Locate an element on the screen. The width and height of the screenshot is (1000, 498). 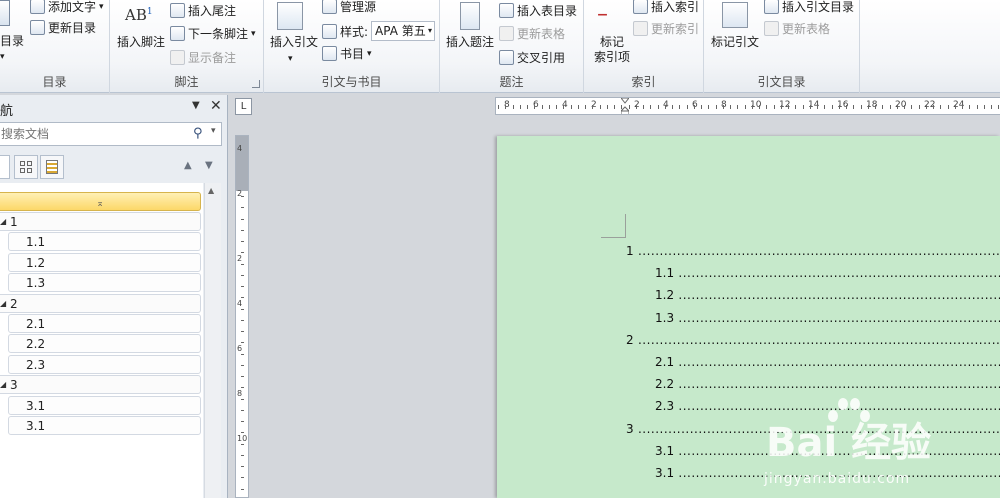
pane-options-icon: ▼ is located at coordinates (196, 105).